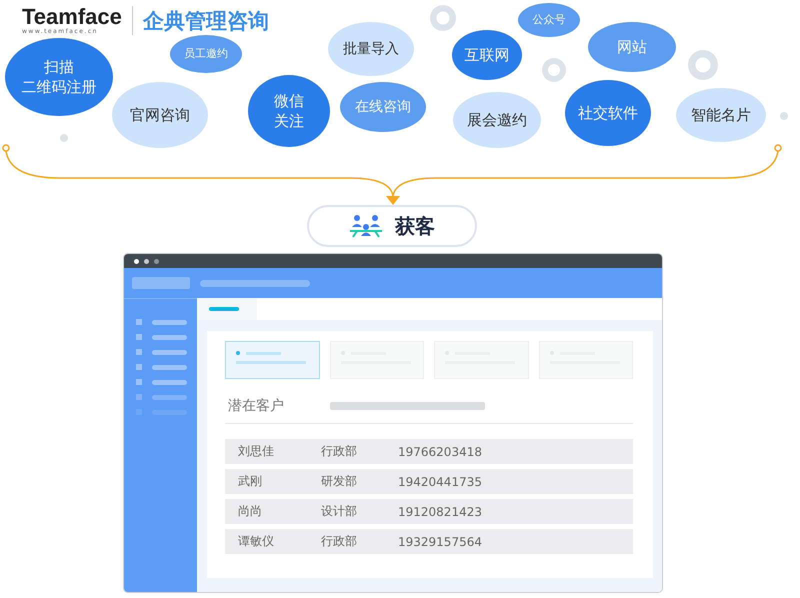 This screenshot has height=598, width=800. What do you see at coordinates (383, 107) in the screenshot?
I see `lead-source-bubble: 在线咨询` at bounding box center [383, 107].